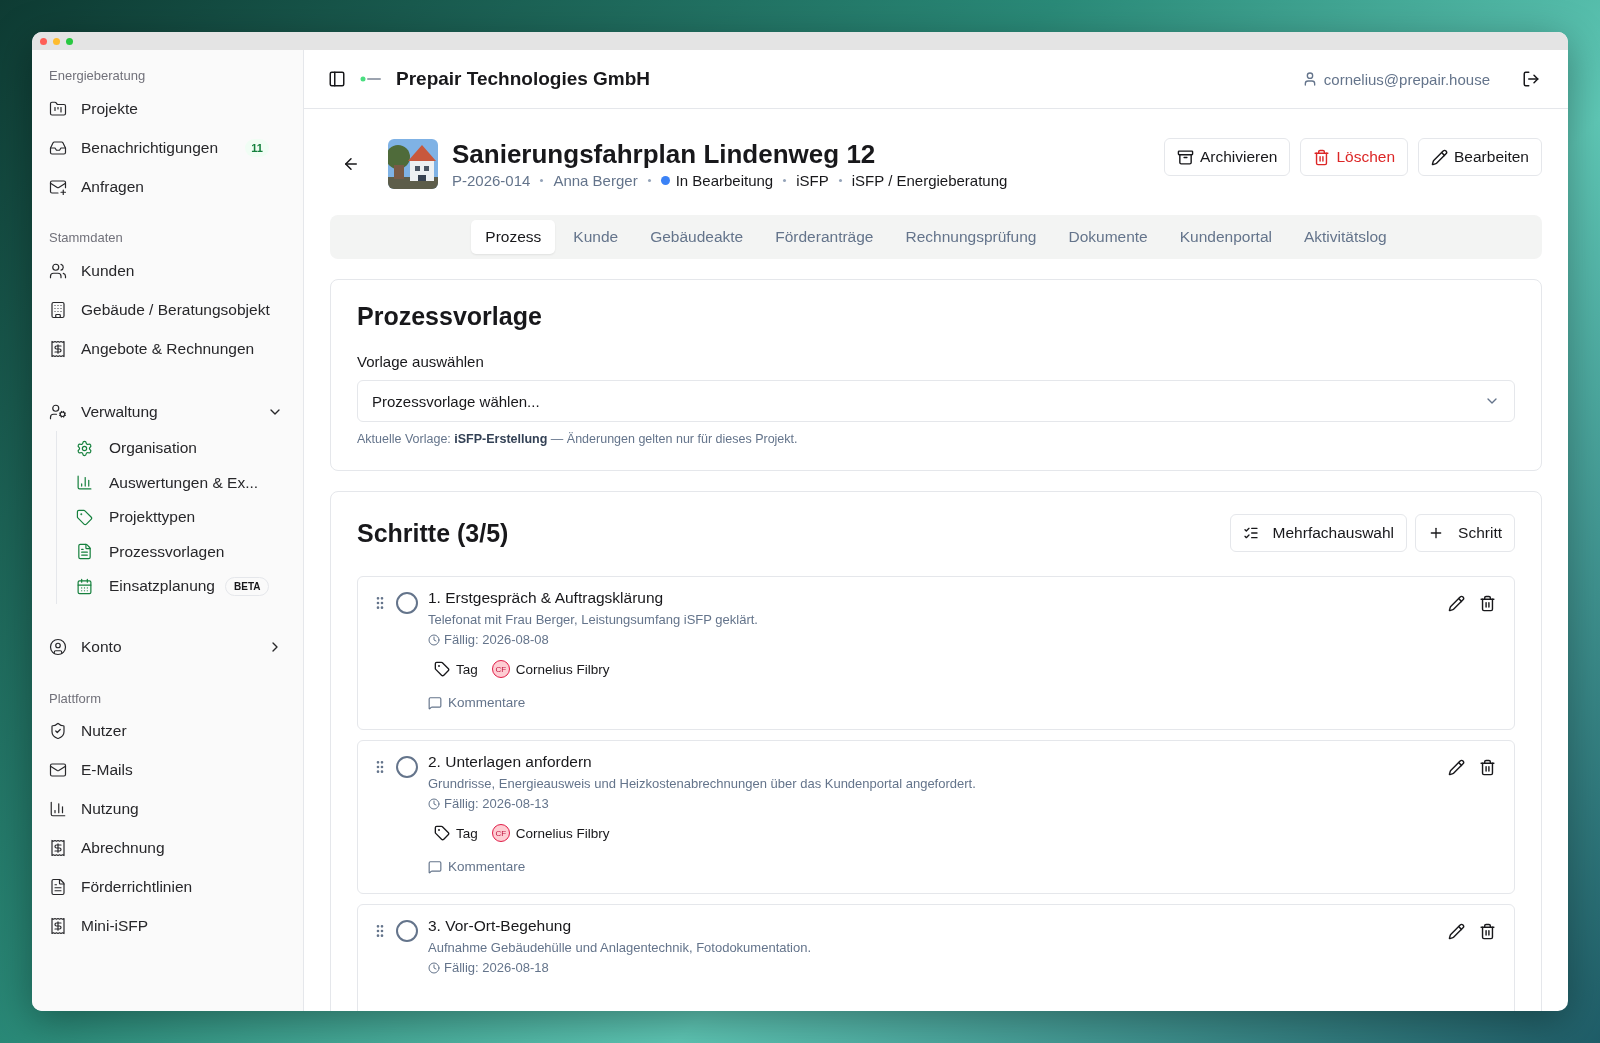 The image size is (1600, 1043). I want to click on section-heading: Stammdaten, so click(86, 238).